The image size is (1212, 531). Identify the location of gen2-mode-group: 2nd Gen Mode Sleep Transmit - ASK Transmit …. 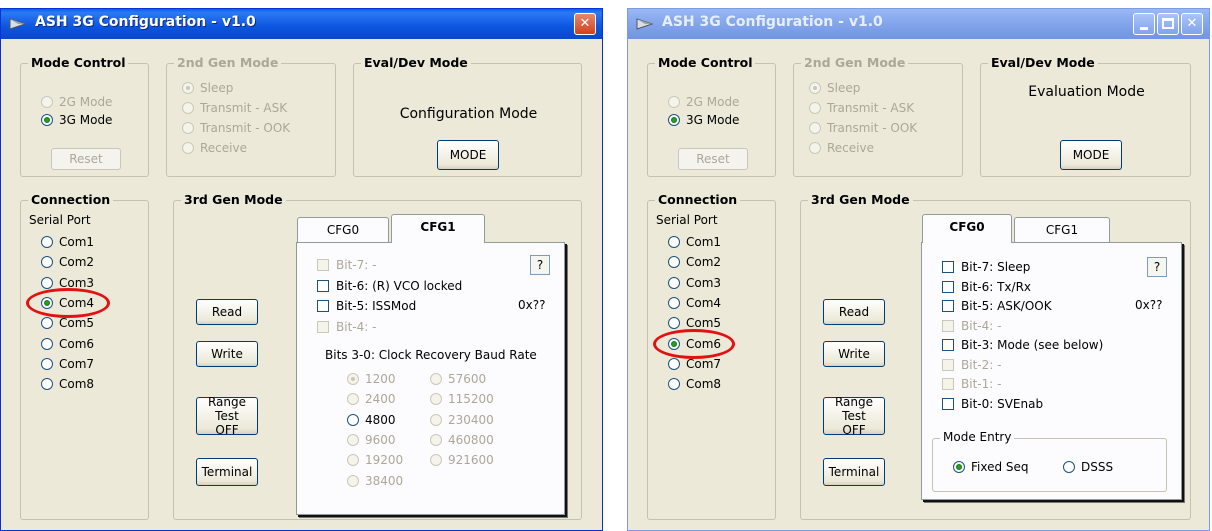
(878, 116).